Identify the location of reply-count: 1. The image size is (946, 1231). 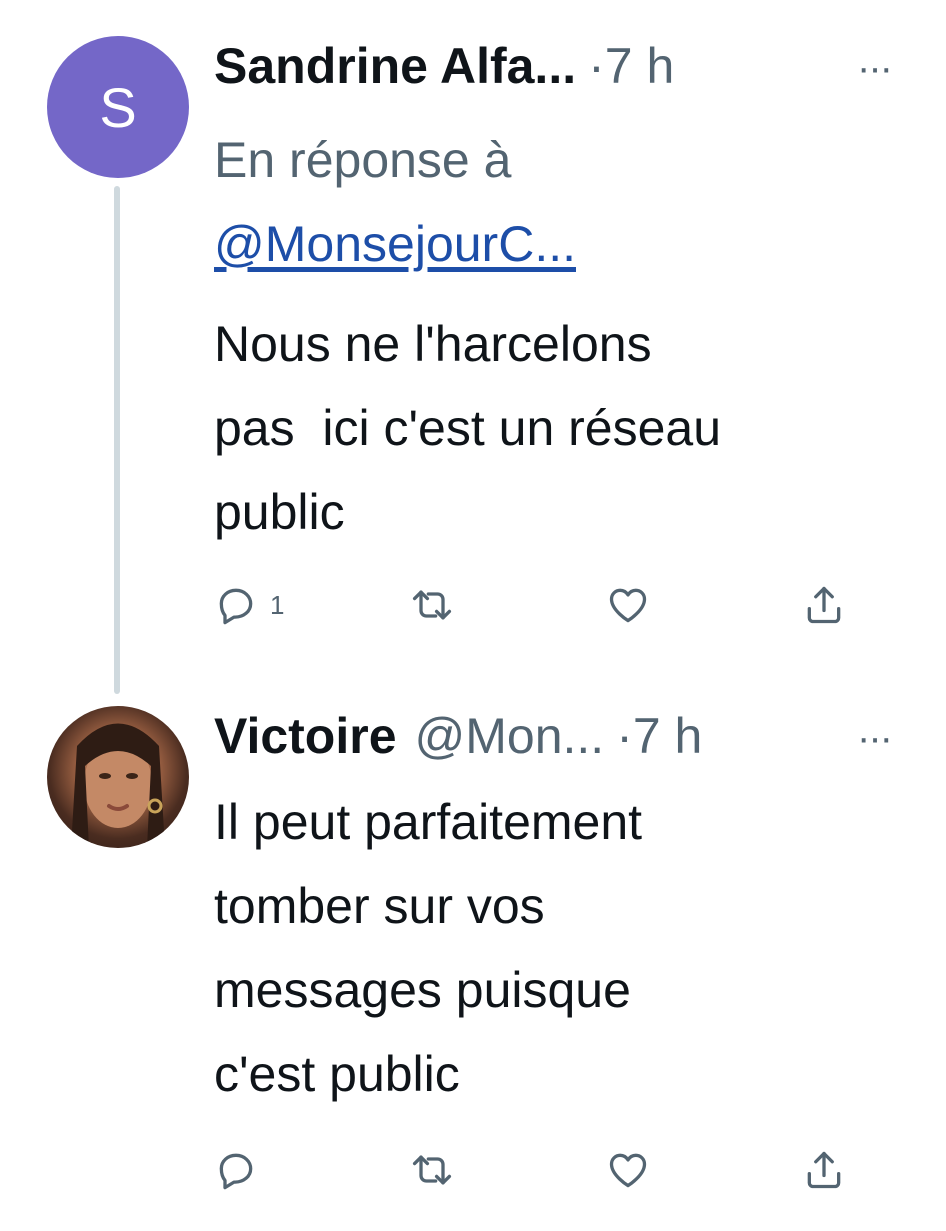
(277, 604).